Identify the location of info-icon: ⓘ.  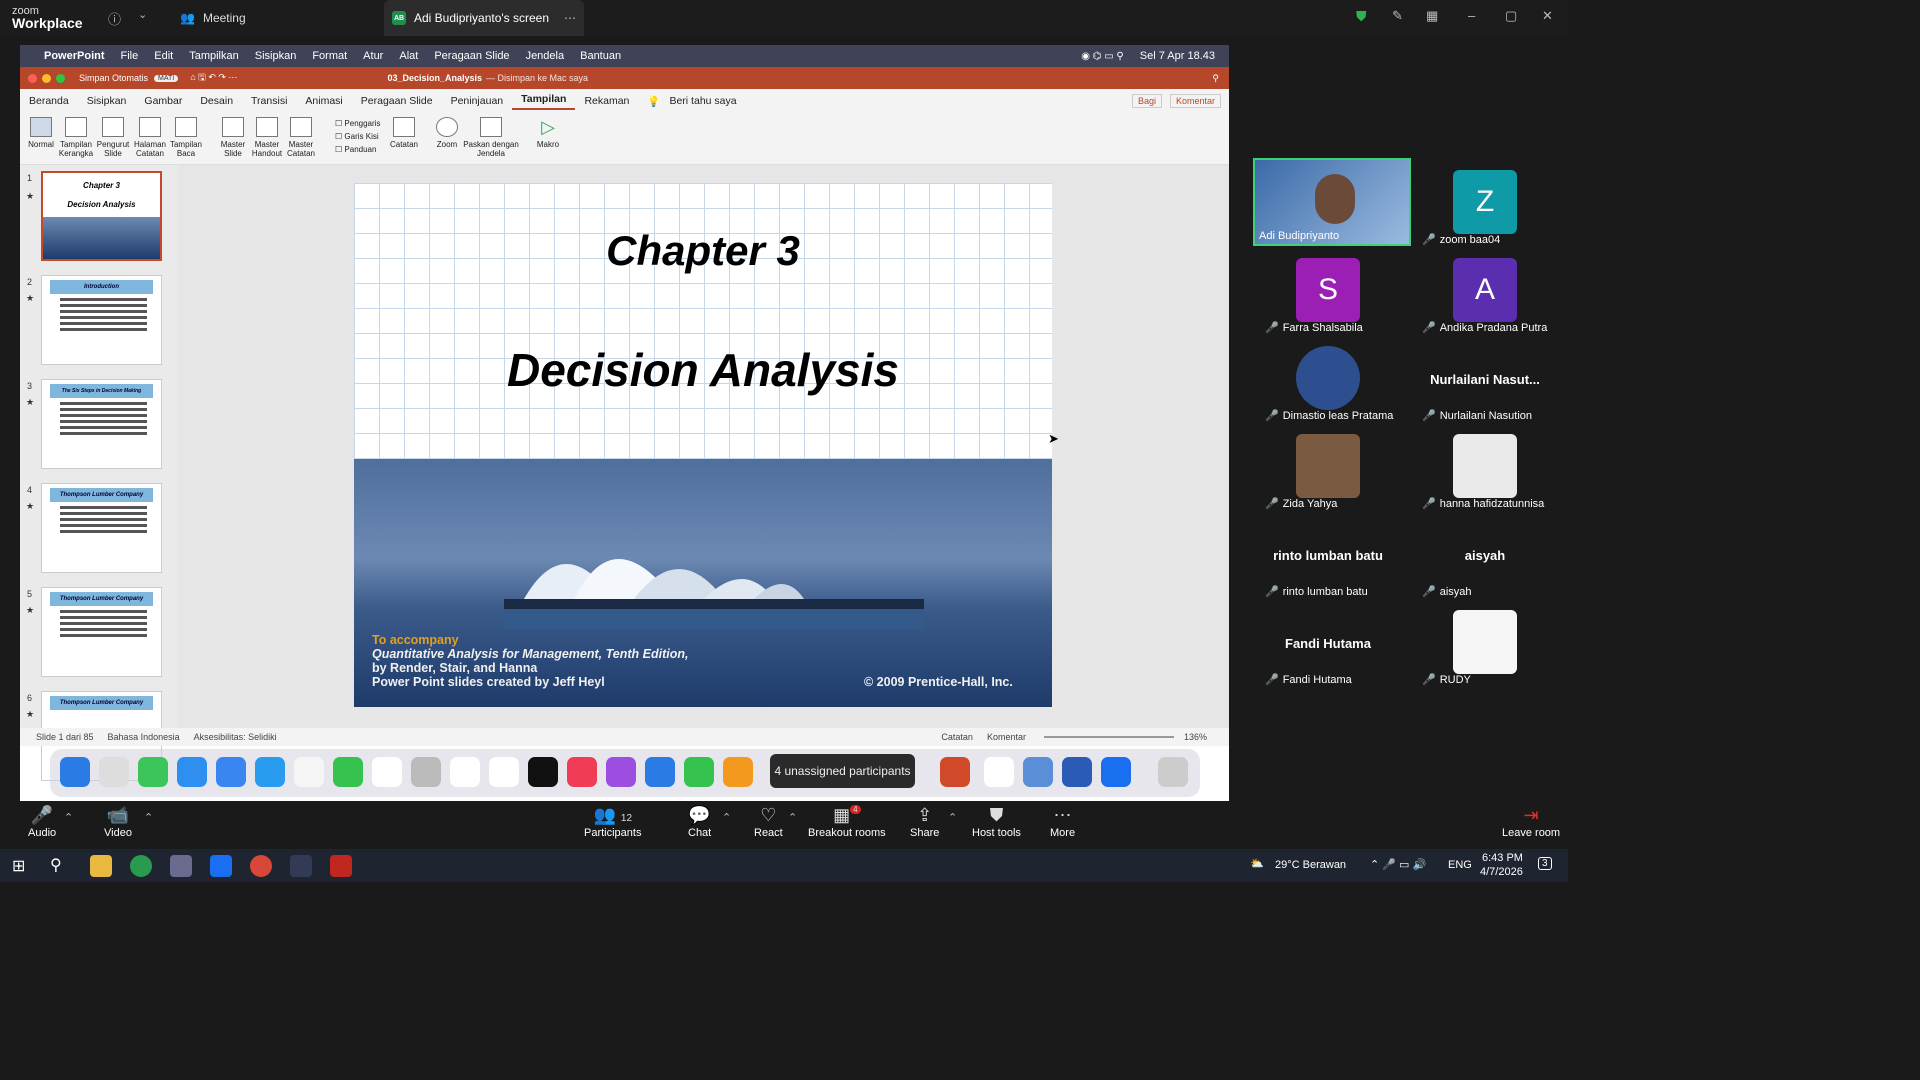
(114, 18).